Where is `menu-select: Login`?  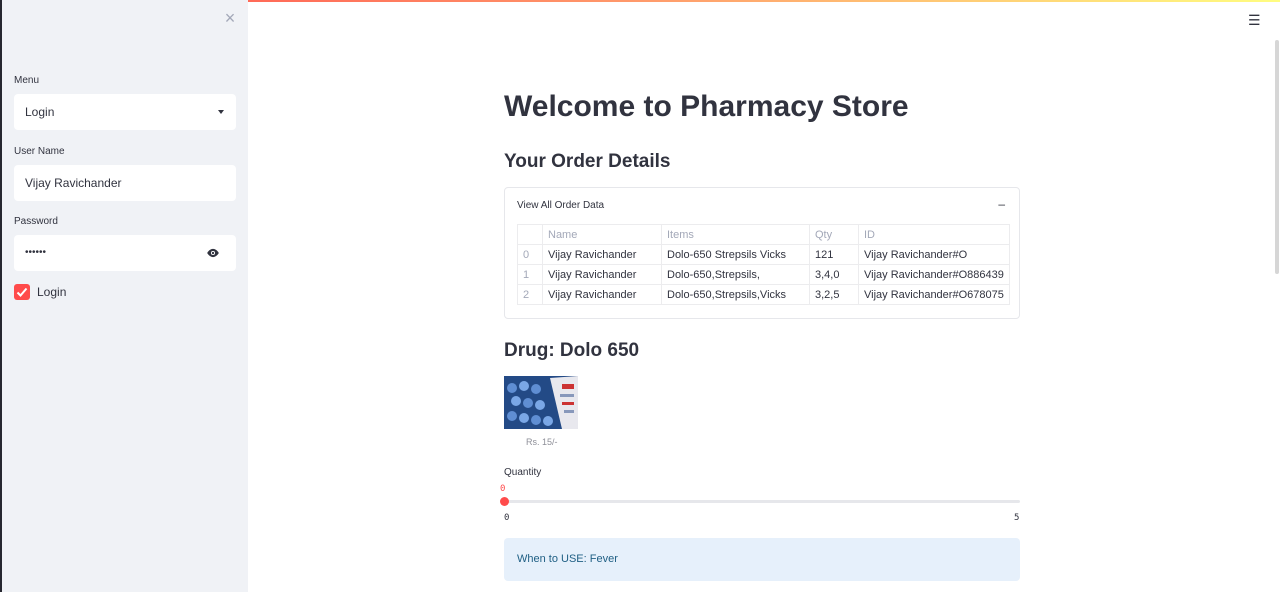 menu-select: Login is located at coordinates (125, 112).